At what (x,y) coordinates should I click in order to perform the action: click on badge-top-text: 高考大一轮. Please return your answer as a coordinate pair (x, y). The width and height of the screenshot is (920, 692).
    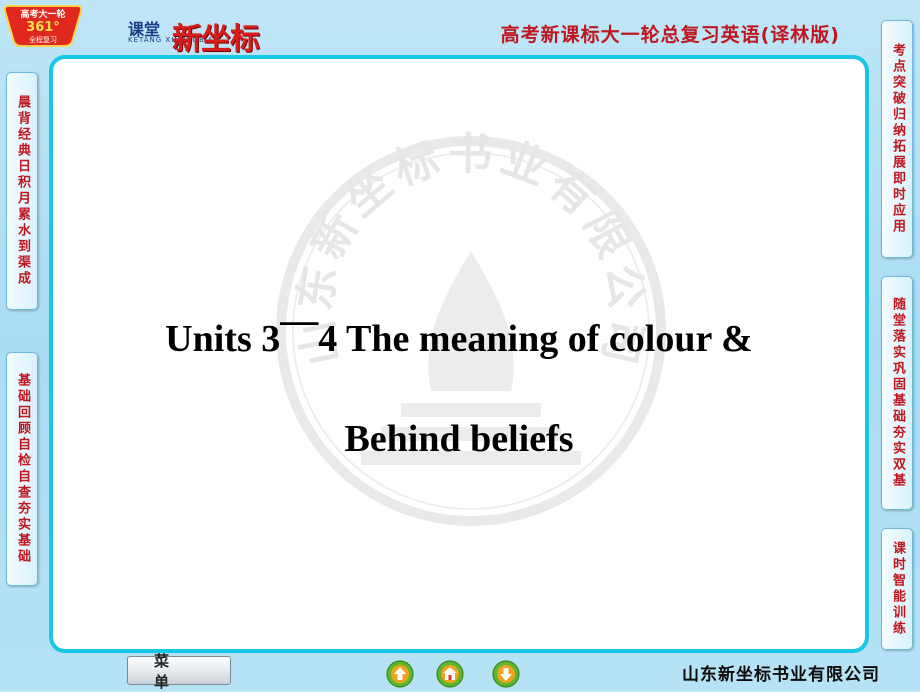
    Looking at the image, I should click on (42, 14).